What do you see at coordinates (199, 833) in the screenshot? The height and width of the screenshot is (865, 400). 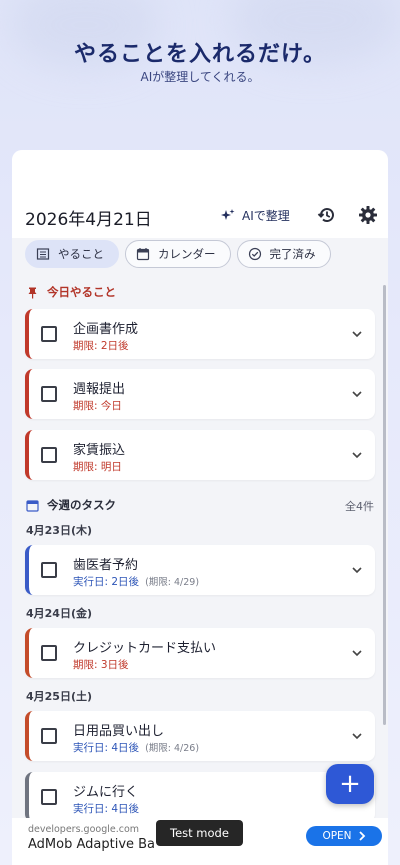 I see `test-mode-badge: Test mode` at bounding box center [199, 833].